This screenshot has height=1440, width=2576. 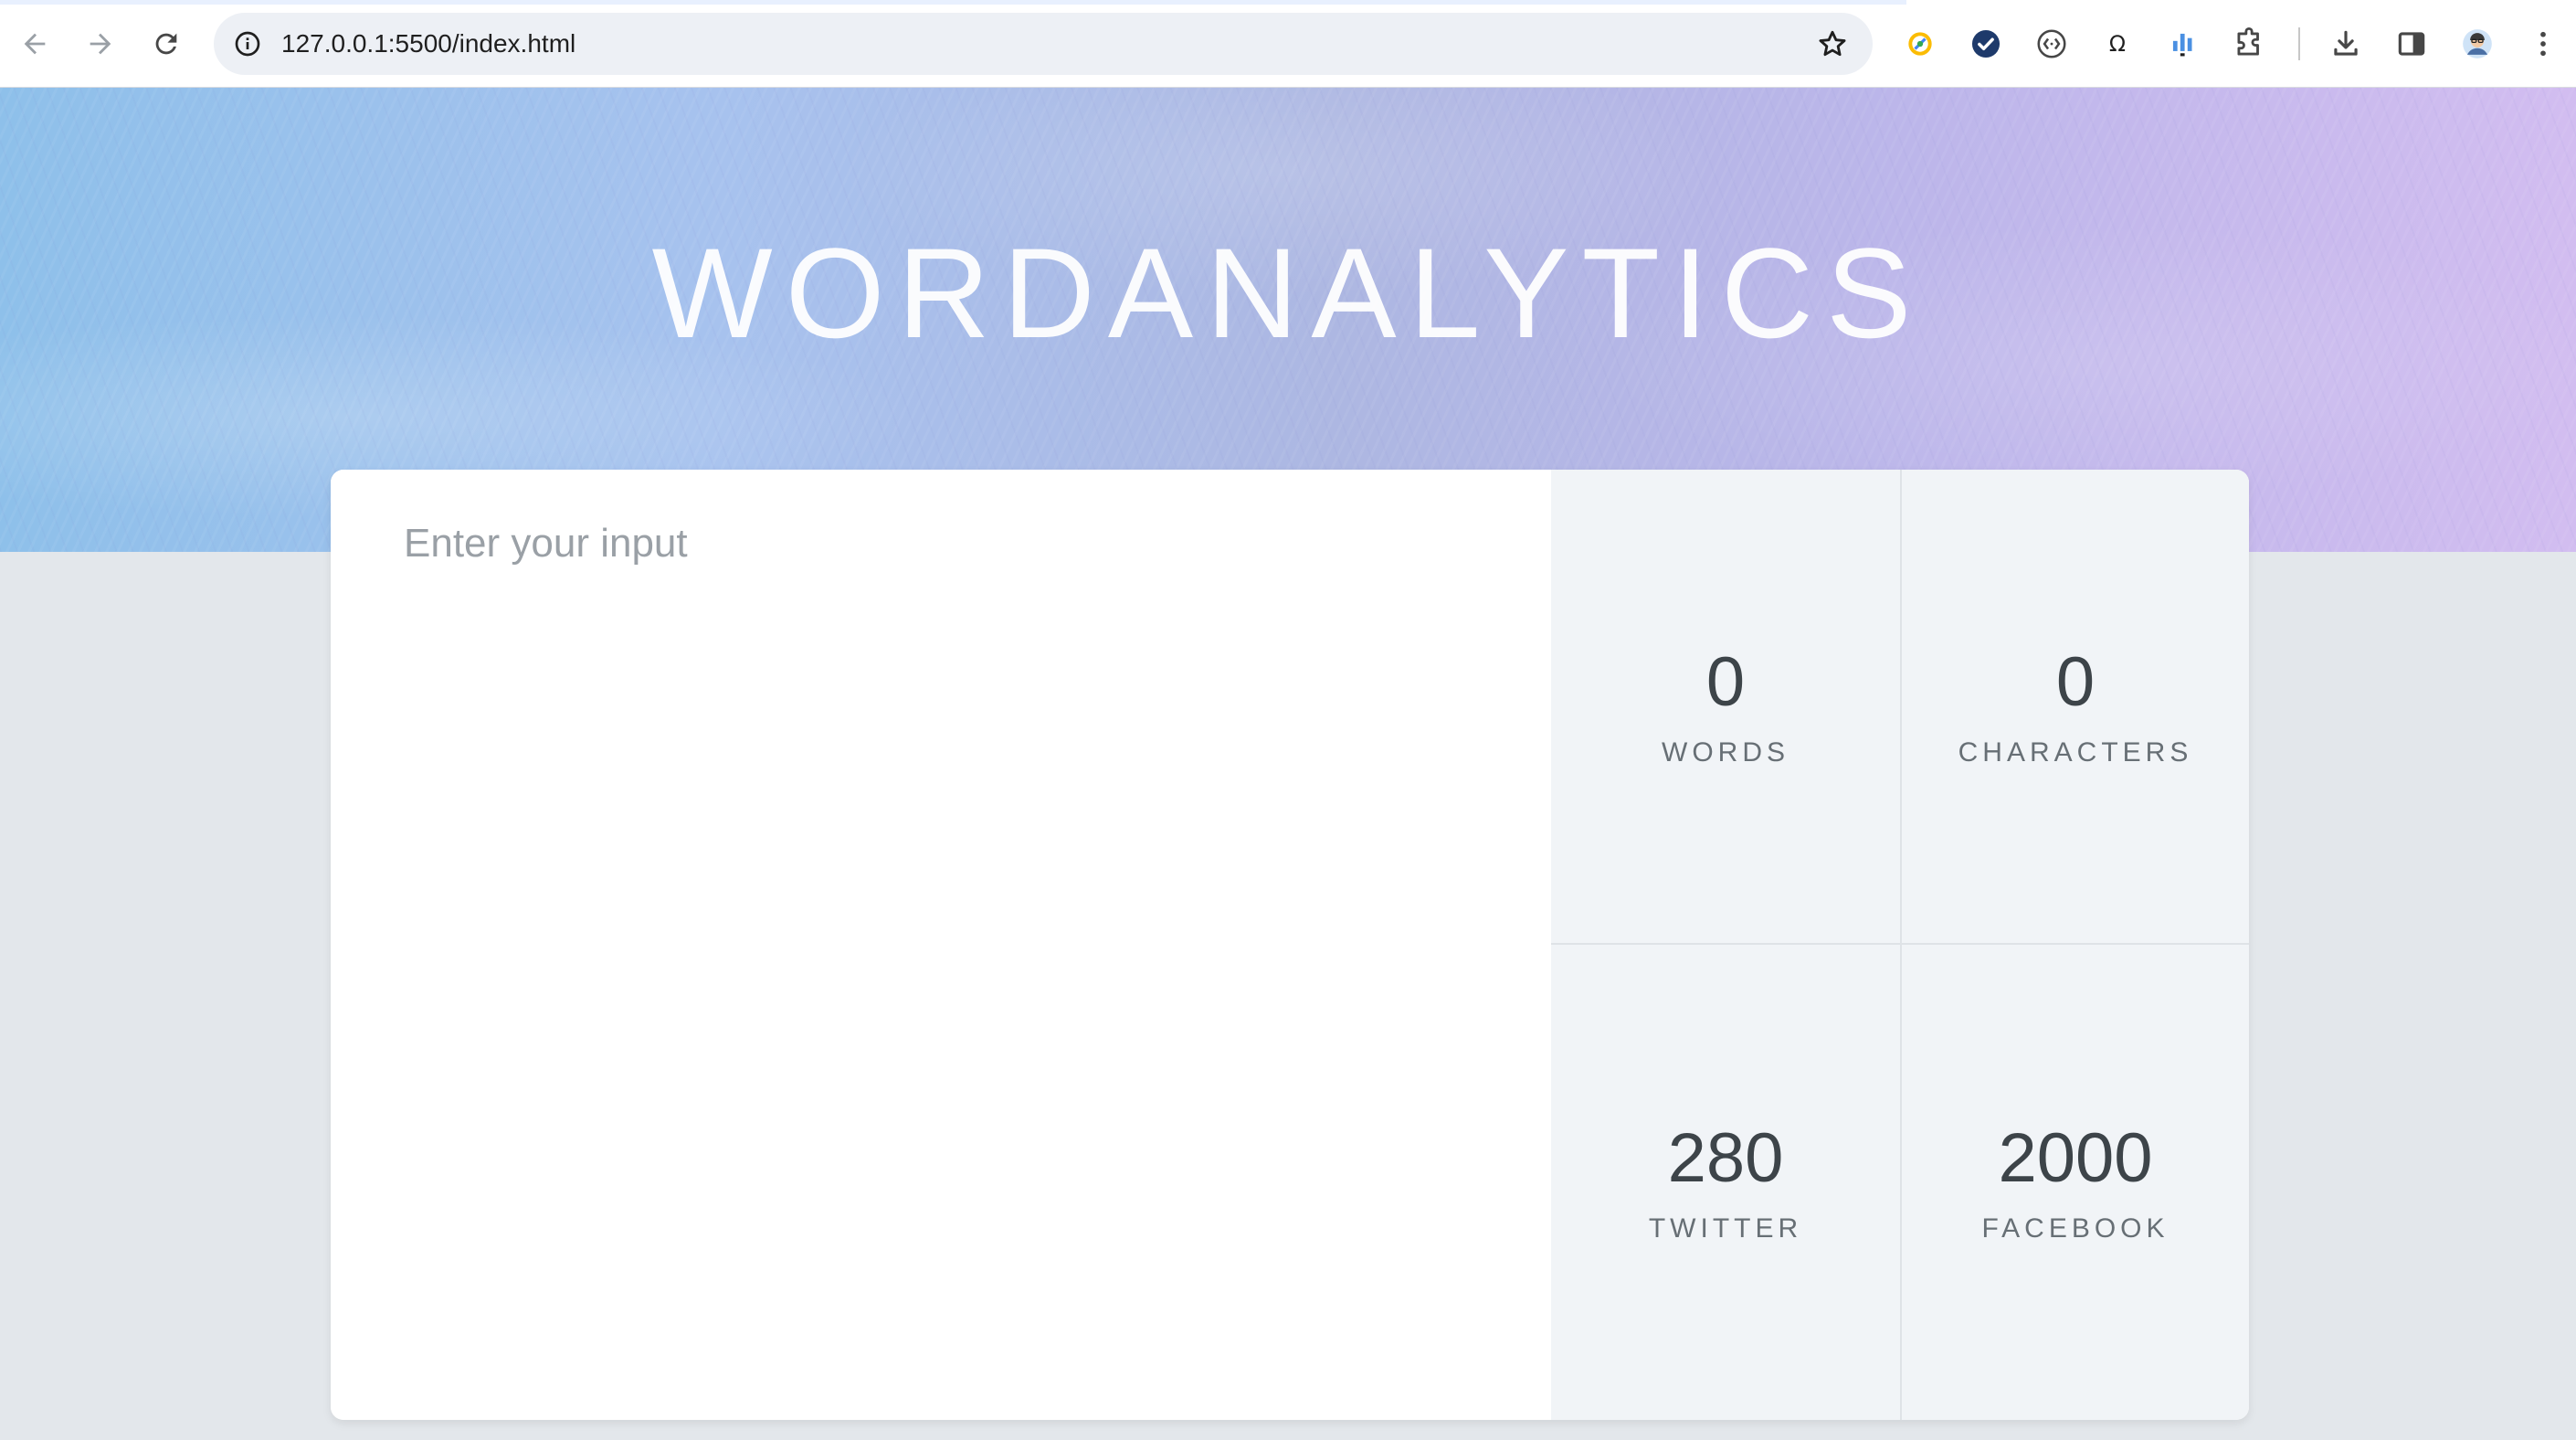 I want to click on forward-button, so click(x=100, y=44).